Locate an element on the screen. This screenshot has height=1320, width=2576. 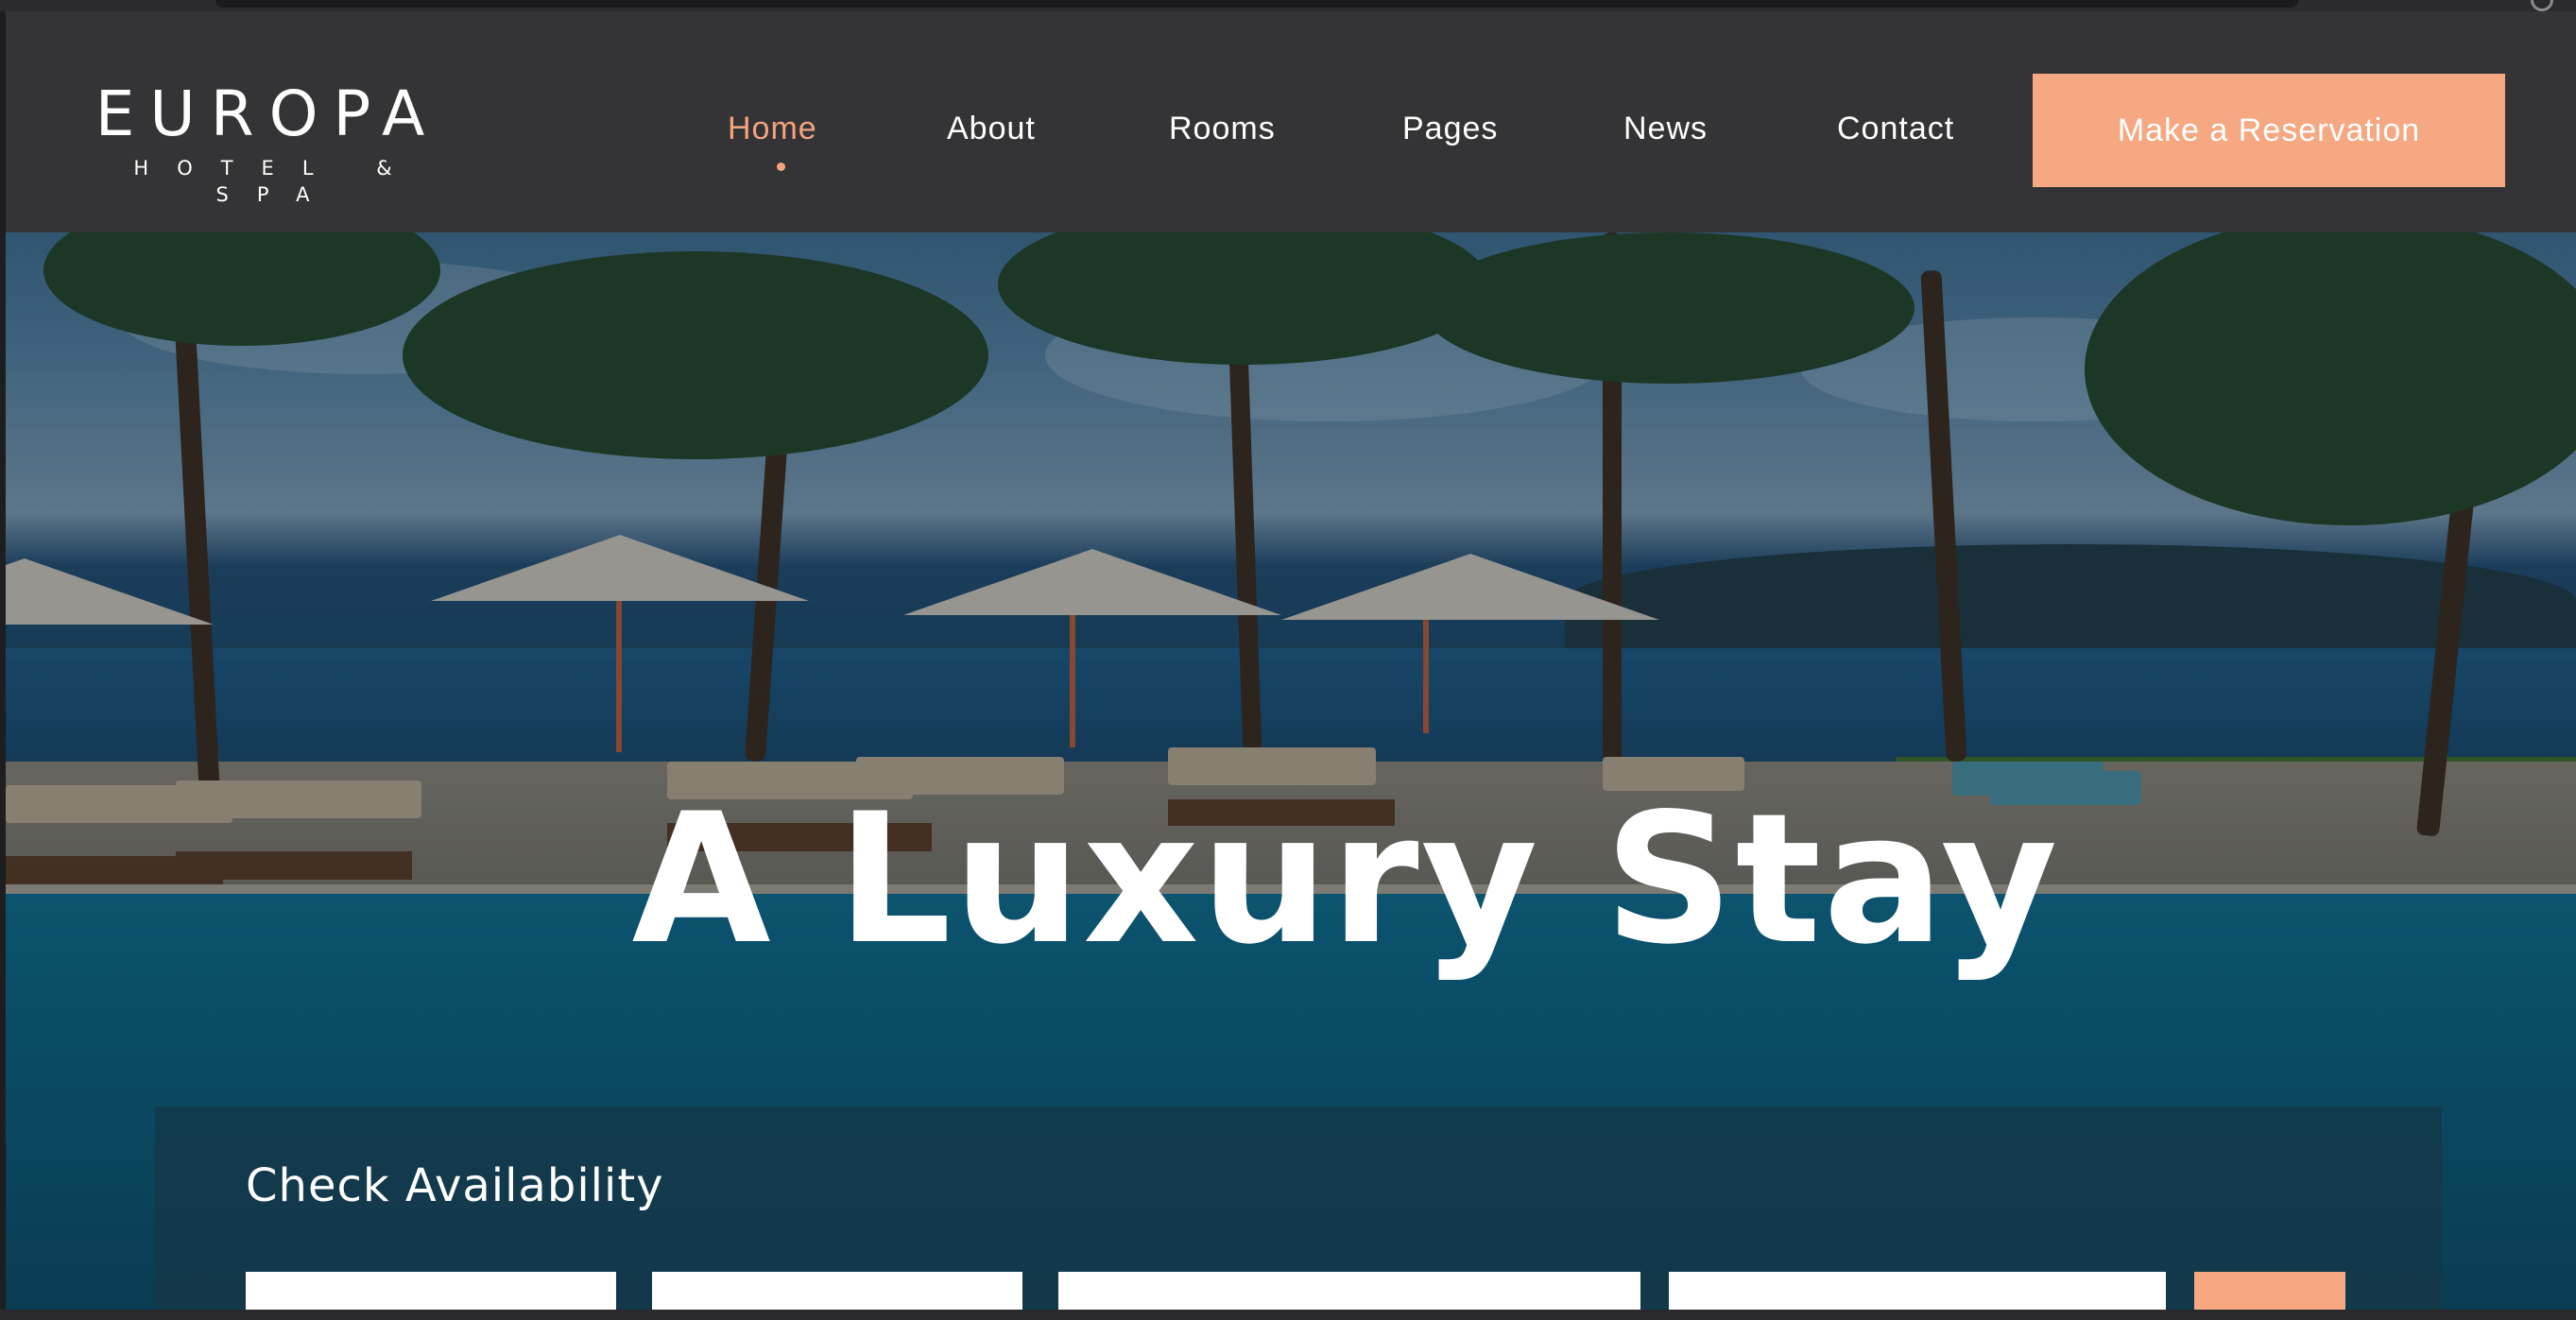
browser-address-bar is located at coordinates (1256, 4).